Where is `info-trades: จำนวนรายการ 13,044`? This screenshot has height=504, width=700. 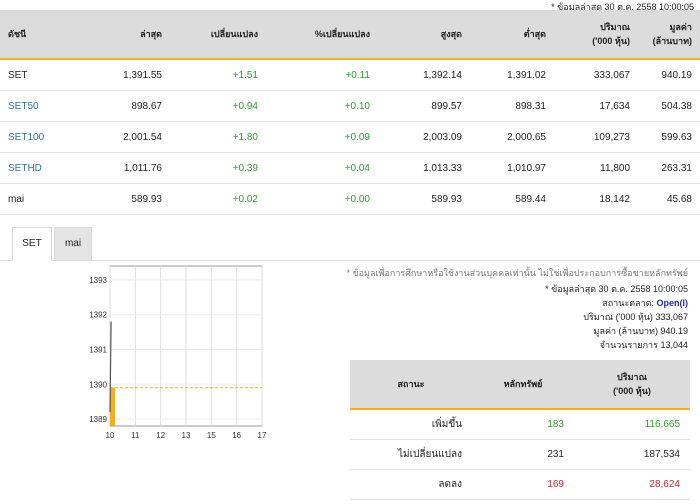 info-trades: จำนวนรายการ 13,044 is located at coordinates (644, 345).